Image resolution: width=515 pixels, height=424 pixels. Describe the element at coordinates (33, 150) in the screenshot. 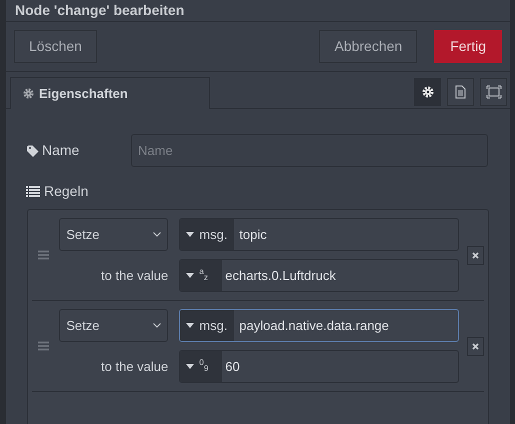

I see `tag-icon` at that location.